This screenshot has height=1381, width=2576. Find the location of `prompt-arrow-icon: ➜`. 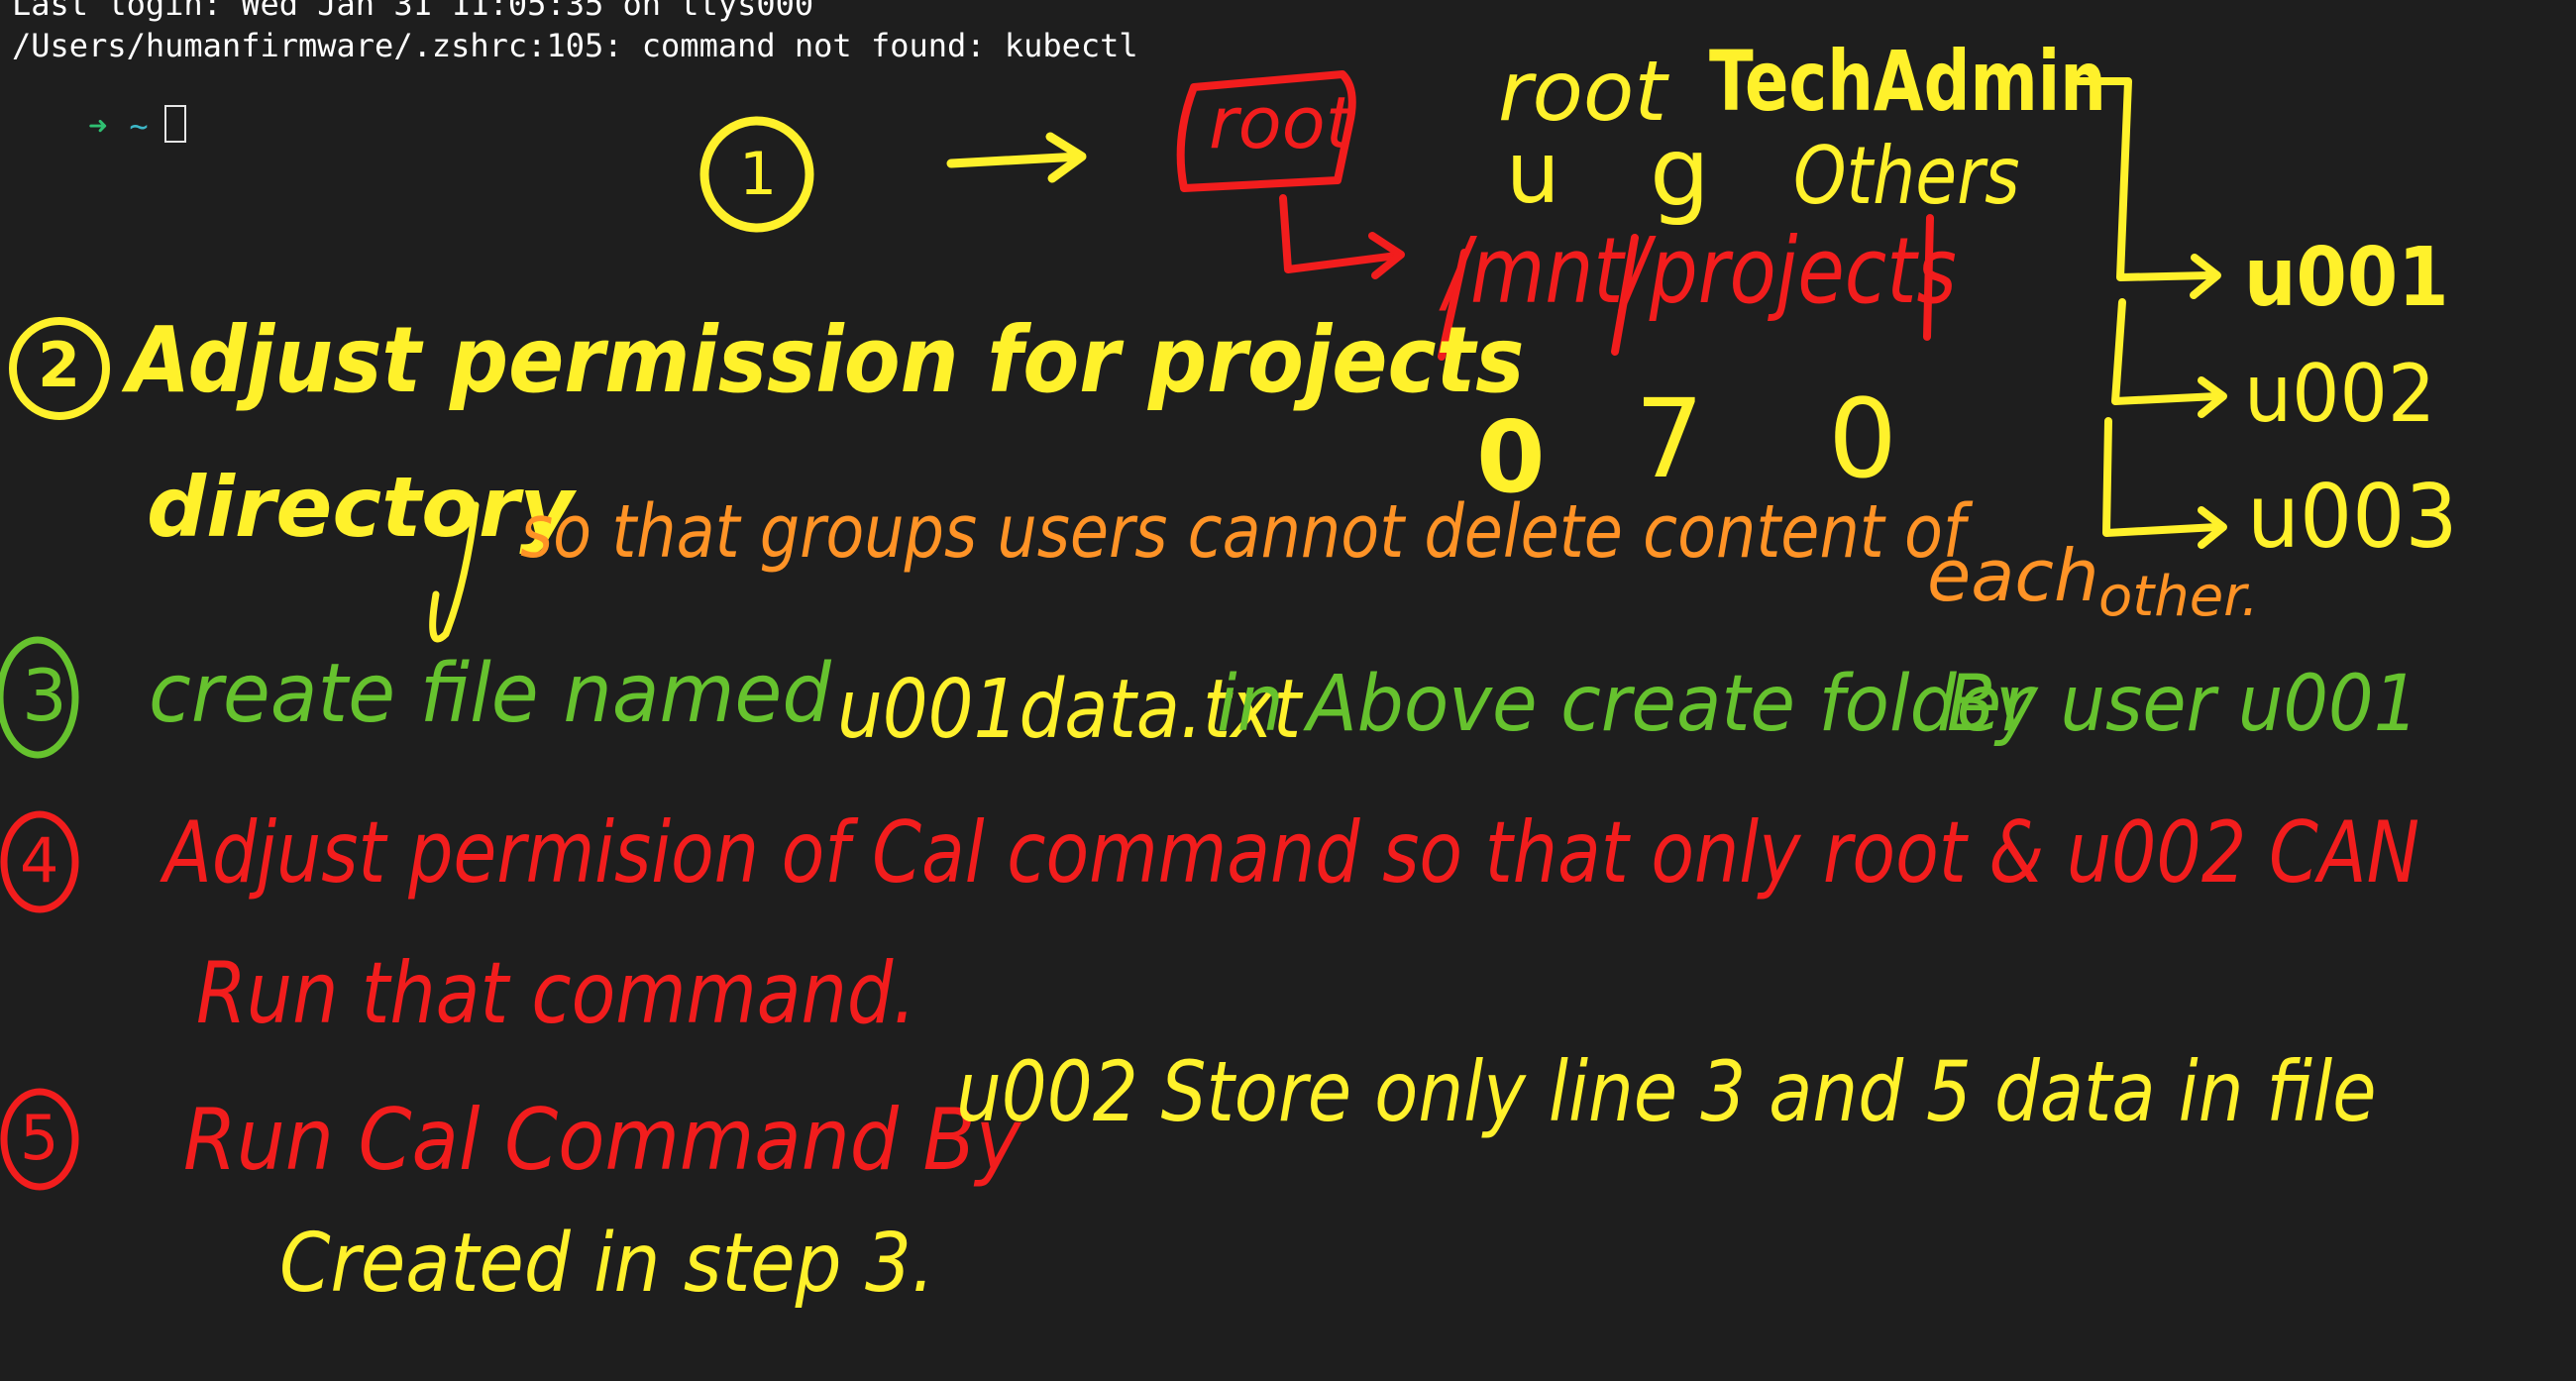

prompt-arrow-icon: ➜ is located at coordinates (98, 126).